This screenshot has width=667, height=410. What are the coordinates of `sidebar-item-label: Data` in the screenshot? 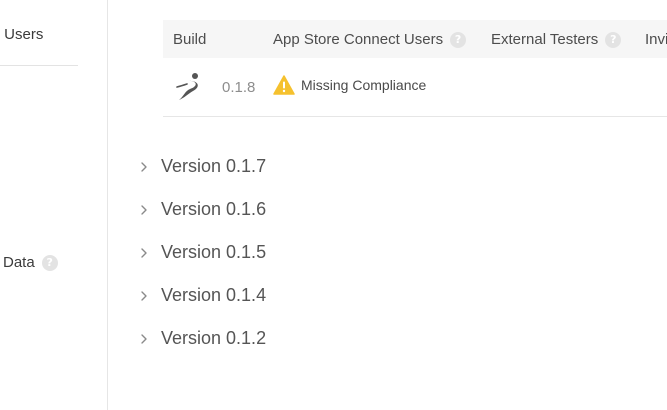 It's located at (19, 262).